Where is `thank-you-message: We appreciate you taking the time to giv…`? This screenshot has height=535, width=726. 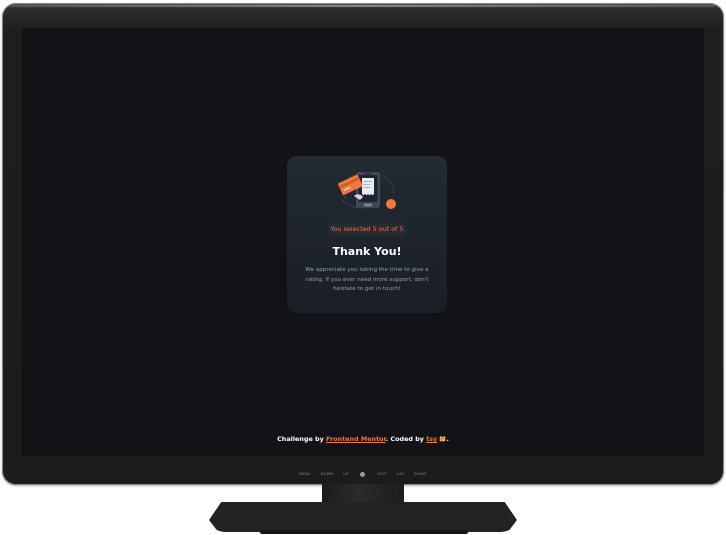
thank-you-message: We appreciate you taking the time to giv… is located at coordinates (367, 279).